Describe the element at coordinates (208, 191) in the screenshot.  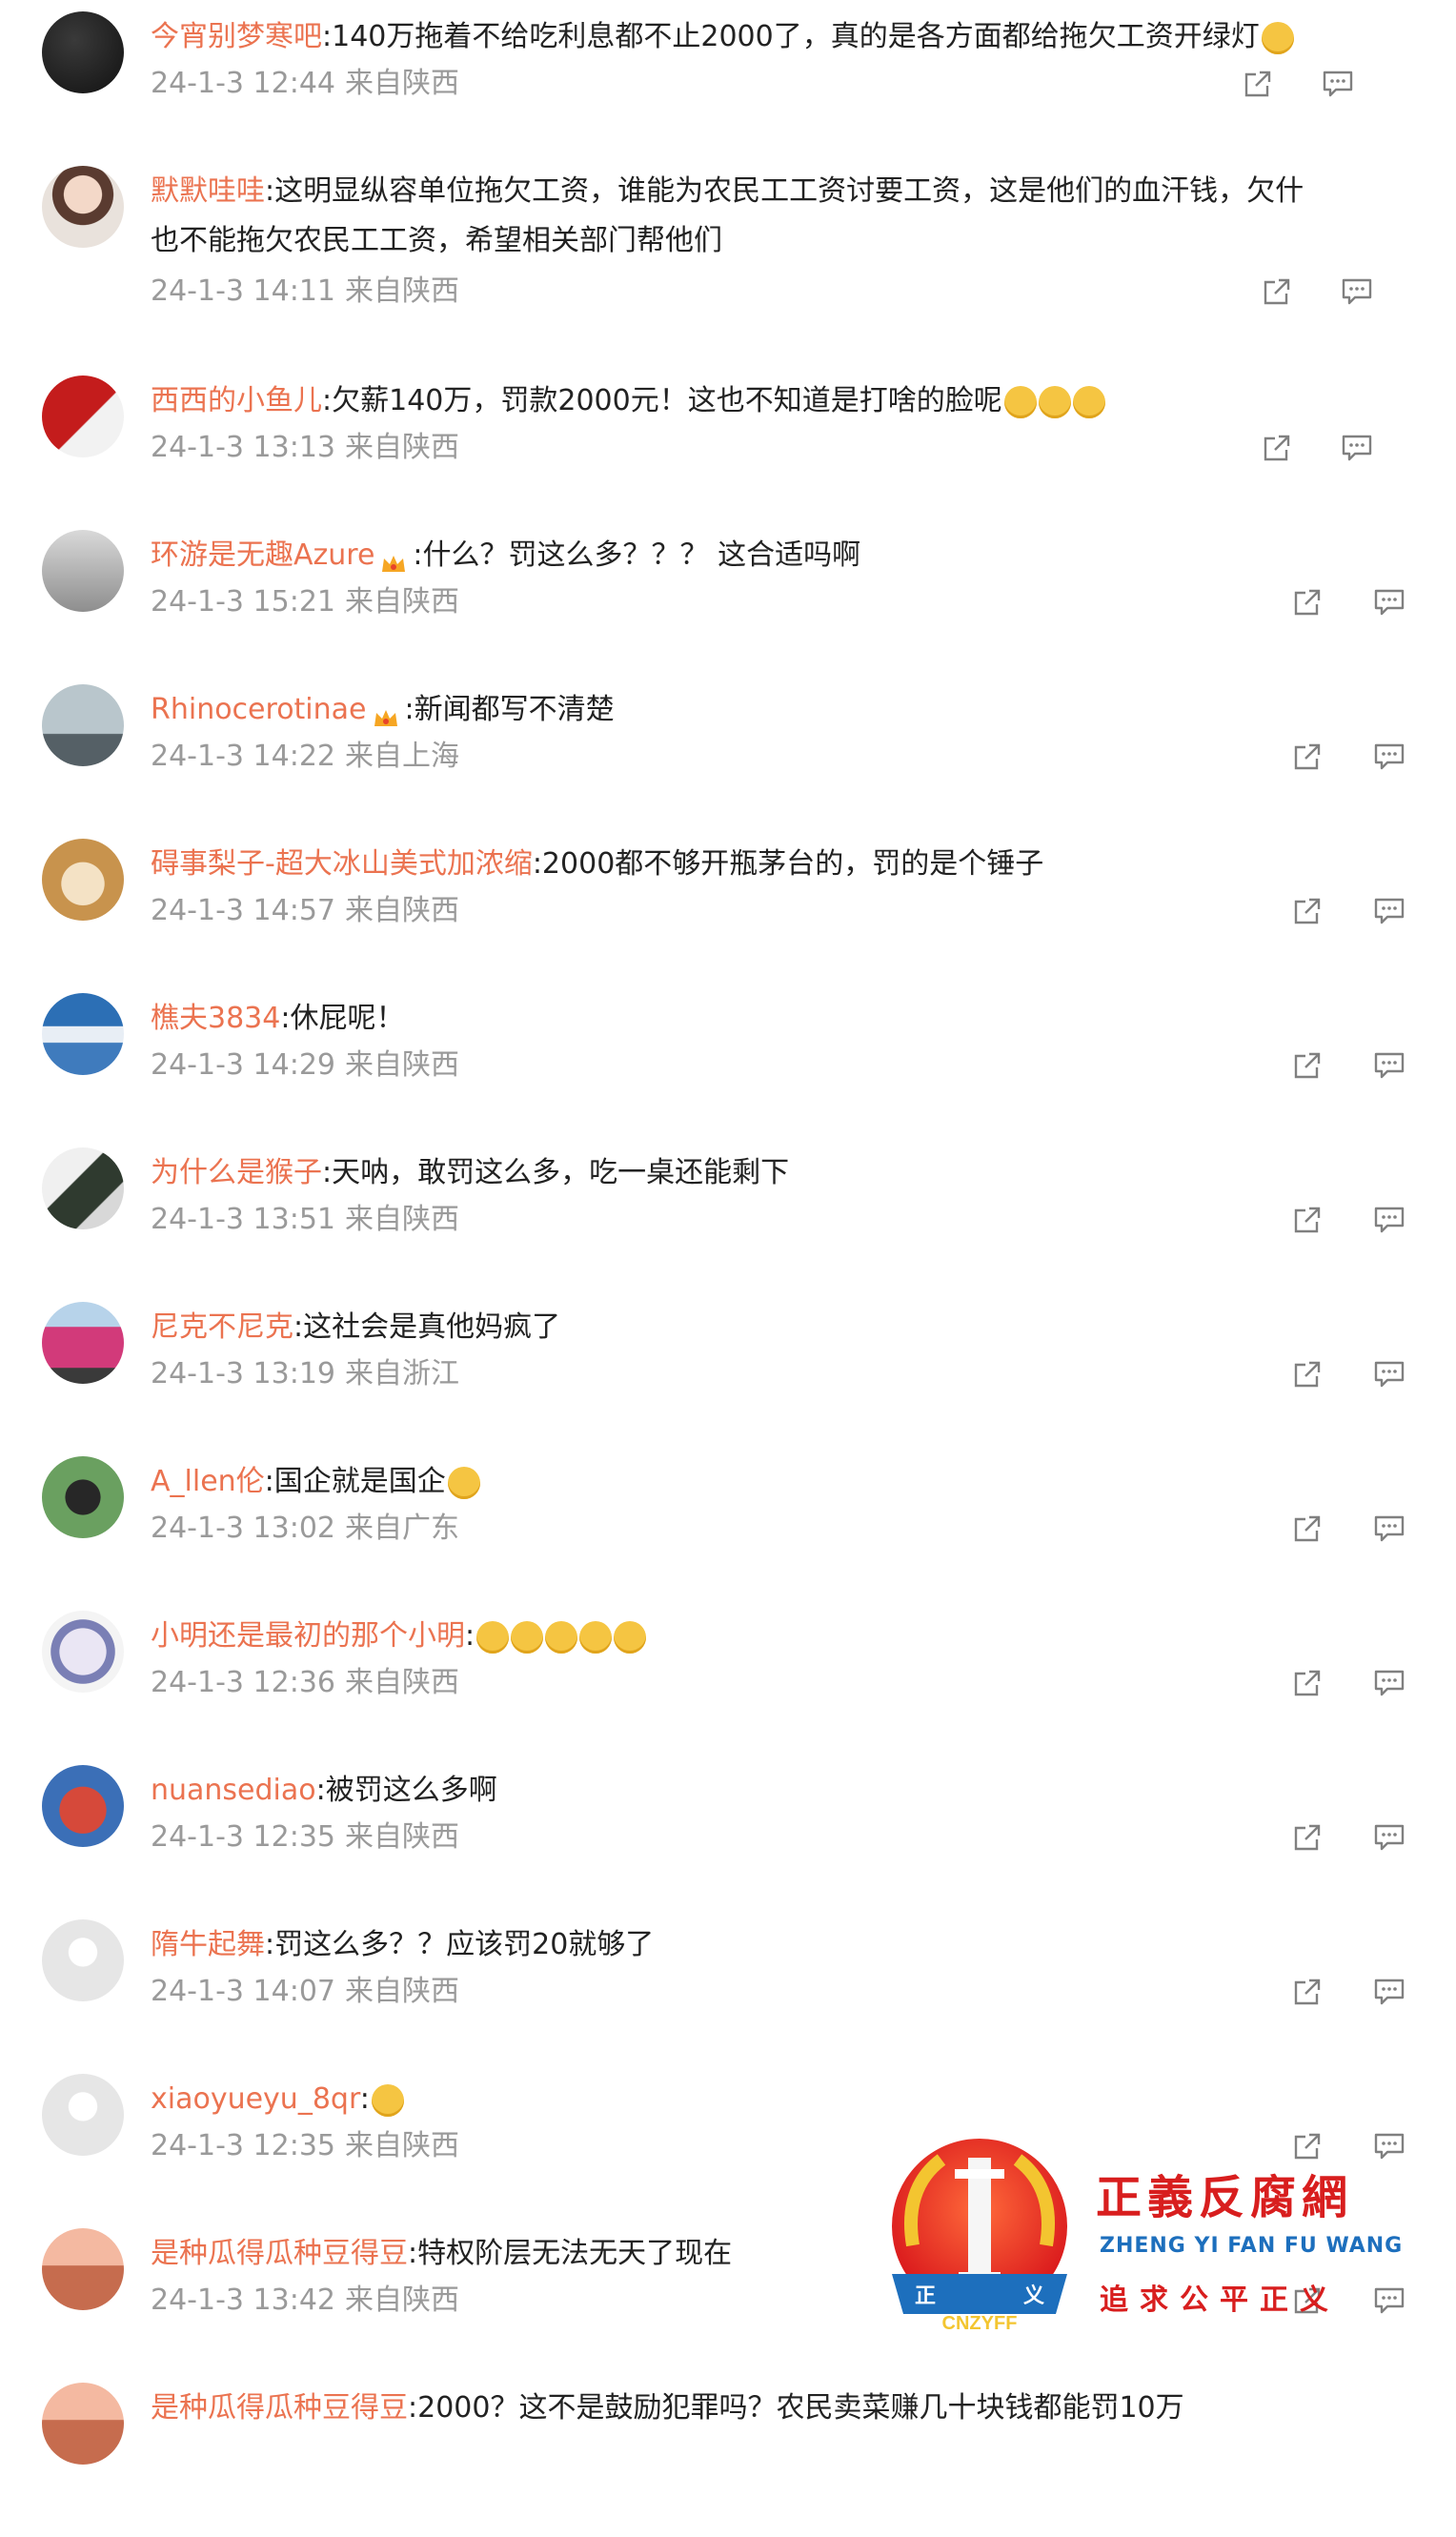
I see `username-link: 默默哇哇` at that location.